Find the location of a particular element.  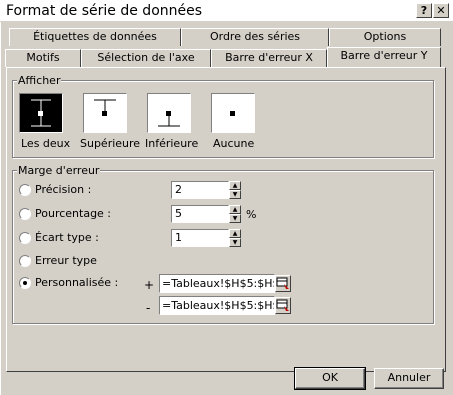

erreur-type-radio is located at coordinates (25, 261).